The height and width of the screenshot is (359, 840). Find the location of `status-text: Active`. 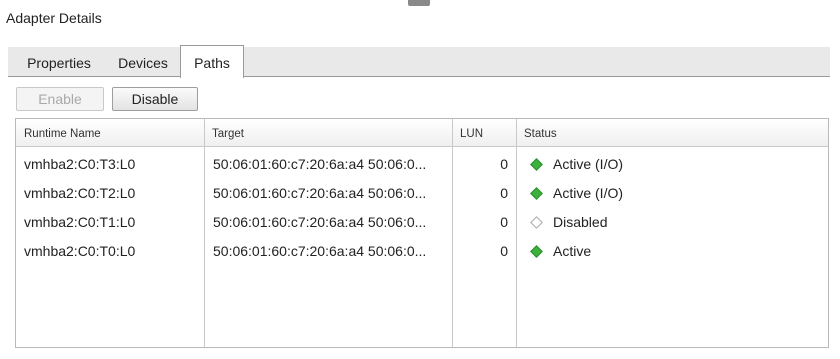

status-text: Active is located at coordinates (572, 251).